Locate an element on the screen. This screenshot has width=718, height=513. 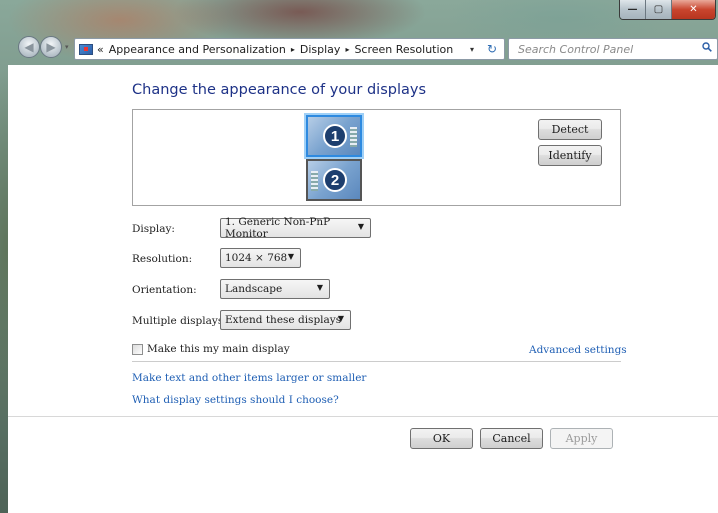
search-placeholder: Search Control Panel is located at coordinates (576, 49).